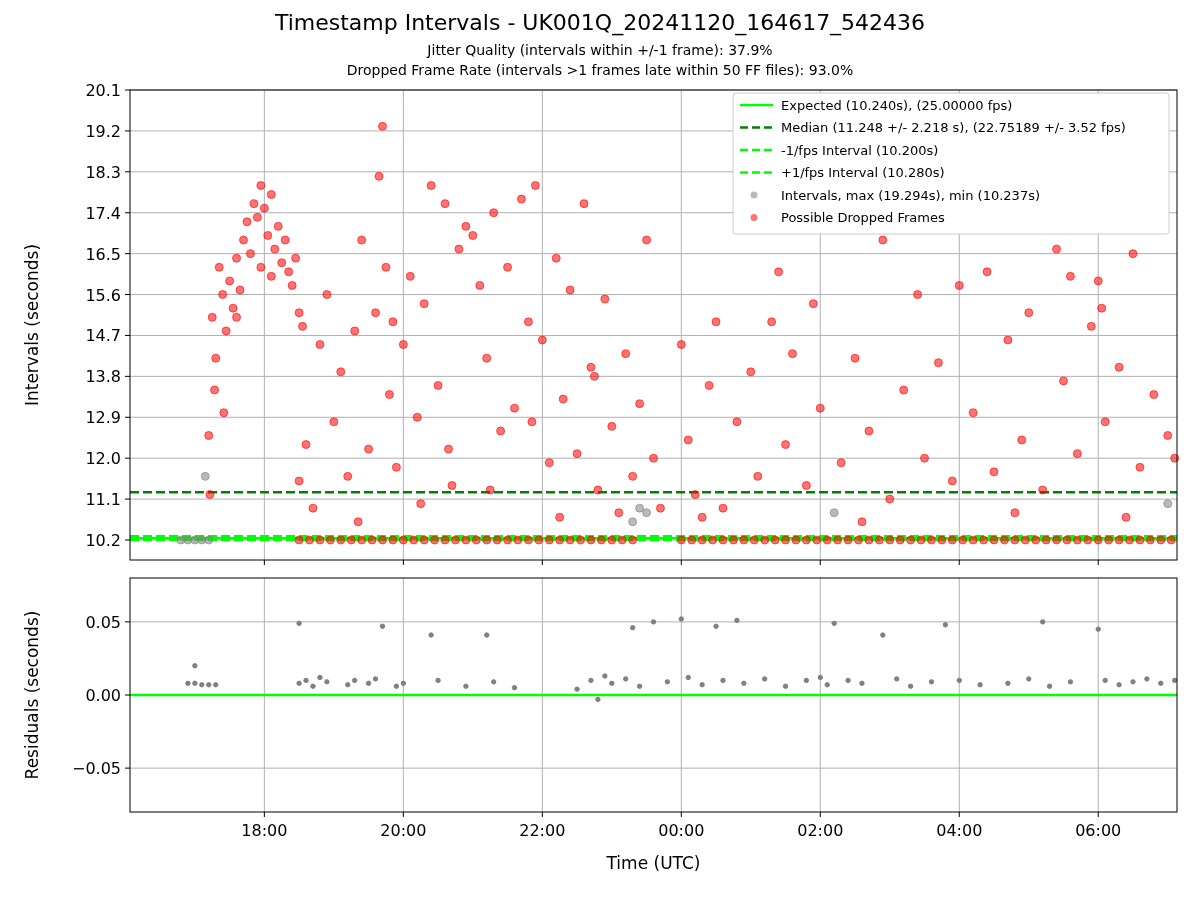 The image size is (1200, 900). Describe the element at coordinates (863, 217) in the screenshot. I see `legend-label: Possible Dropped Frames` at that location.